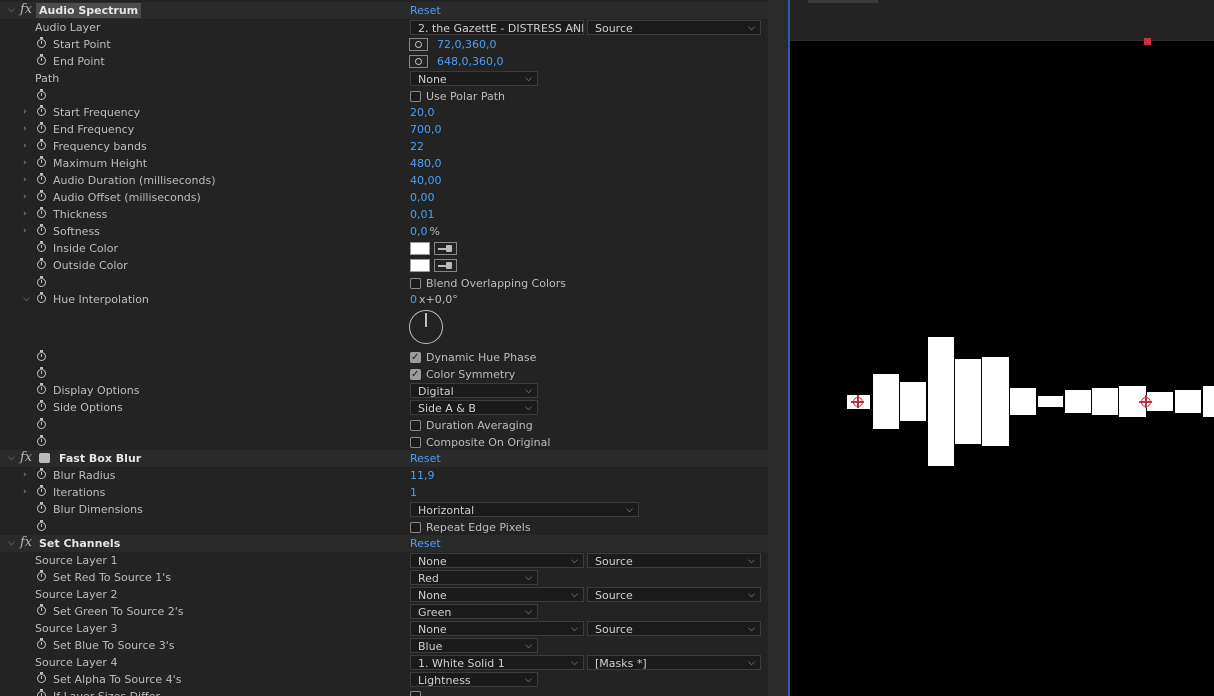 The width and height of the screenshot is (1214, 696). I want to click on color-symmetry-checkbox, so click(415, 374).